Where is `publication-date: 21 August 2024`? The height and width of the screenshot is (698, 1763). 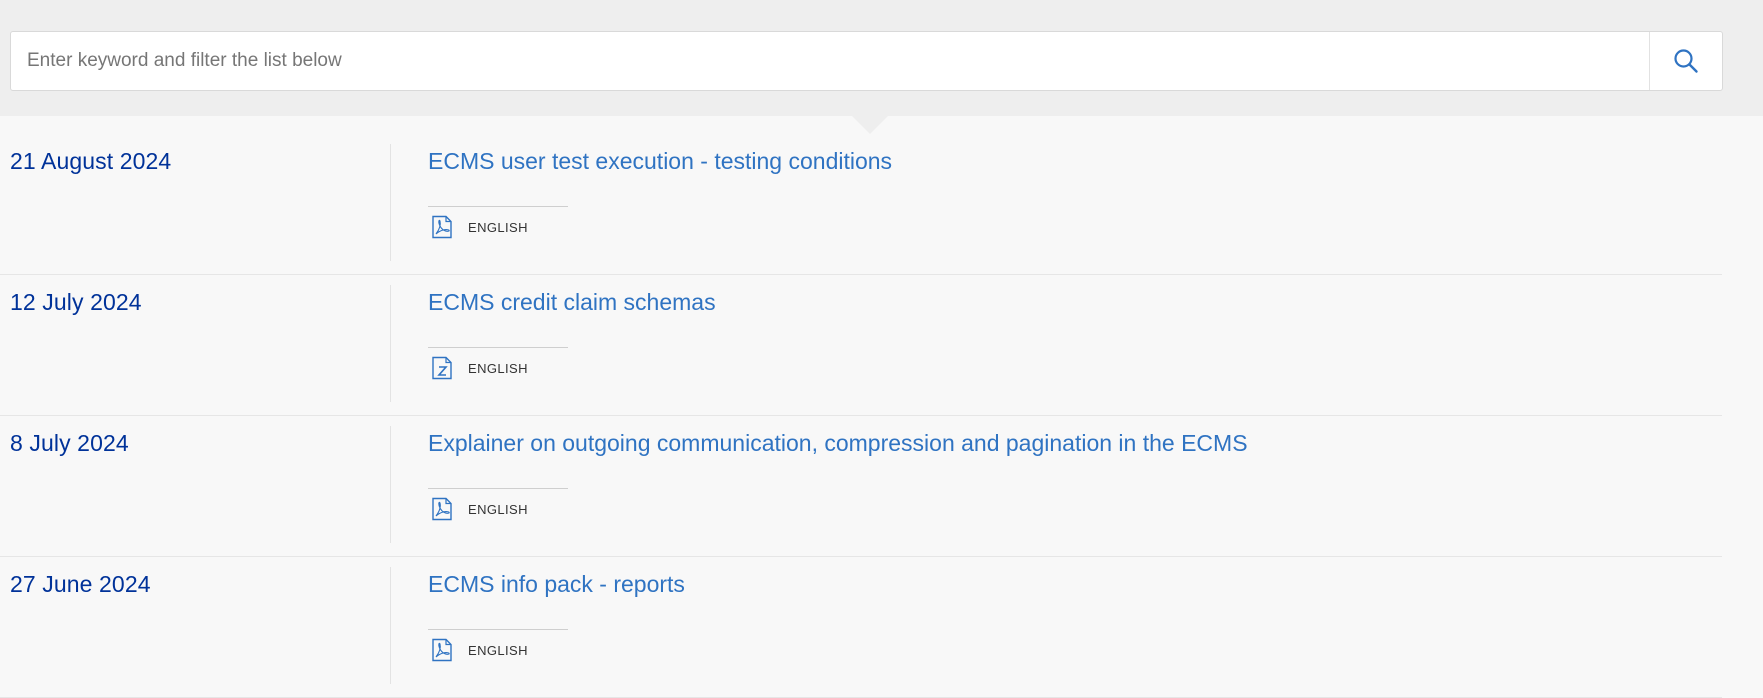 publication-date: 21 August 2024 is located at coordinates (91, 161).